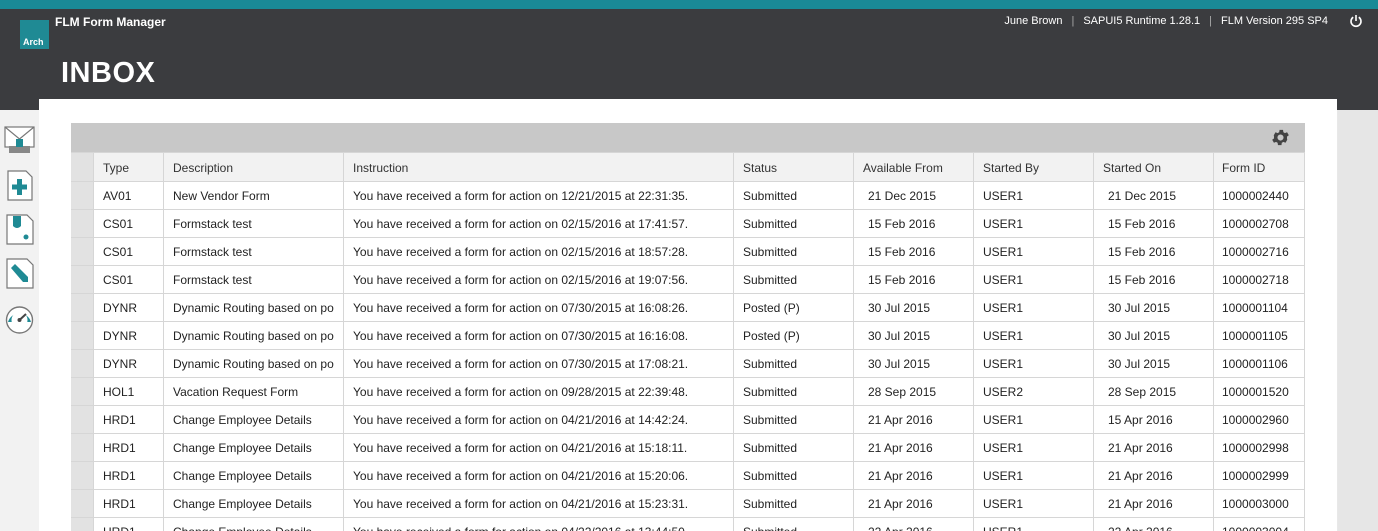  What do you see at coordinates (539, 167) in the screenshot?
I see `column-header-instruction: Instruction` at bounding box center [539, 167].